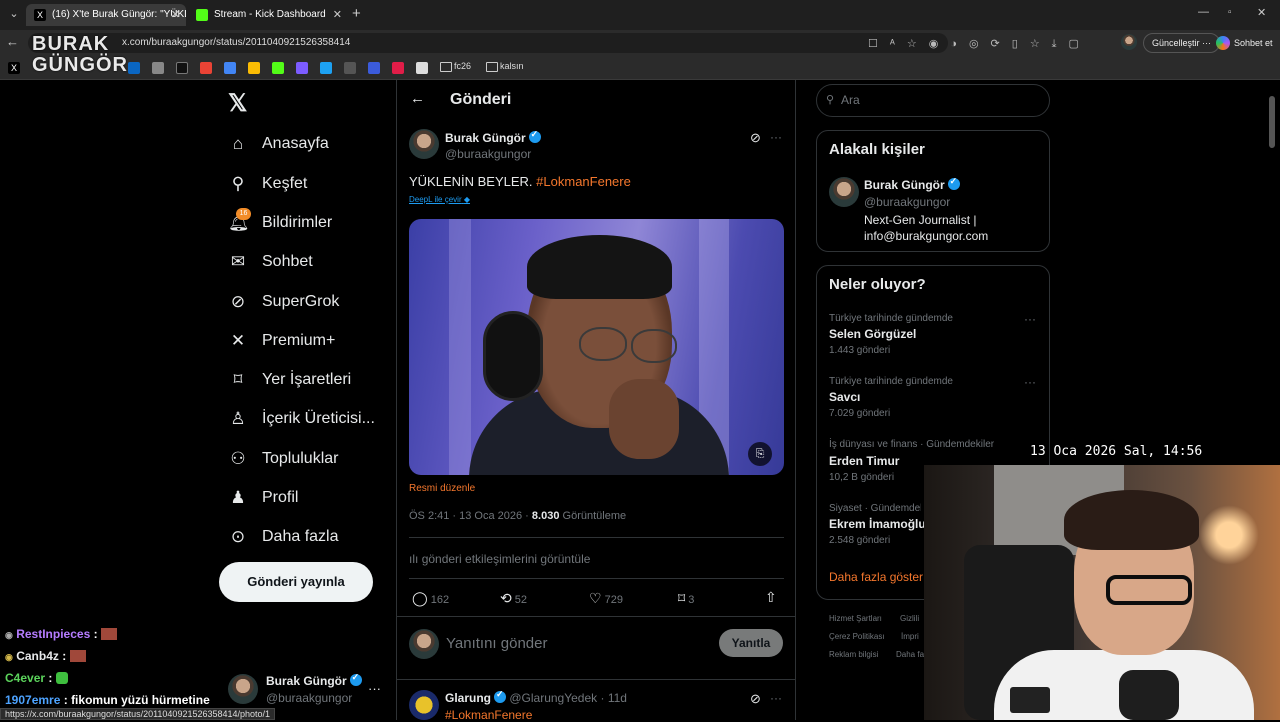  Describe the element at coordinates (280, 223) in the screenshot. I see `nav-notifications: 🔔︎ Bildirimler 16` at that location.